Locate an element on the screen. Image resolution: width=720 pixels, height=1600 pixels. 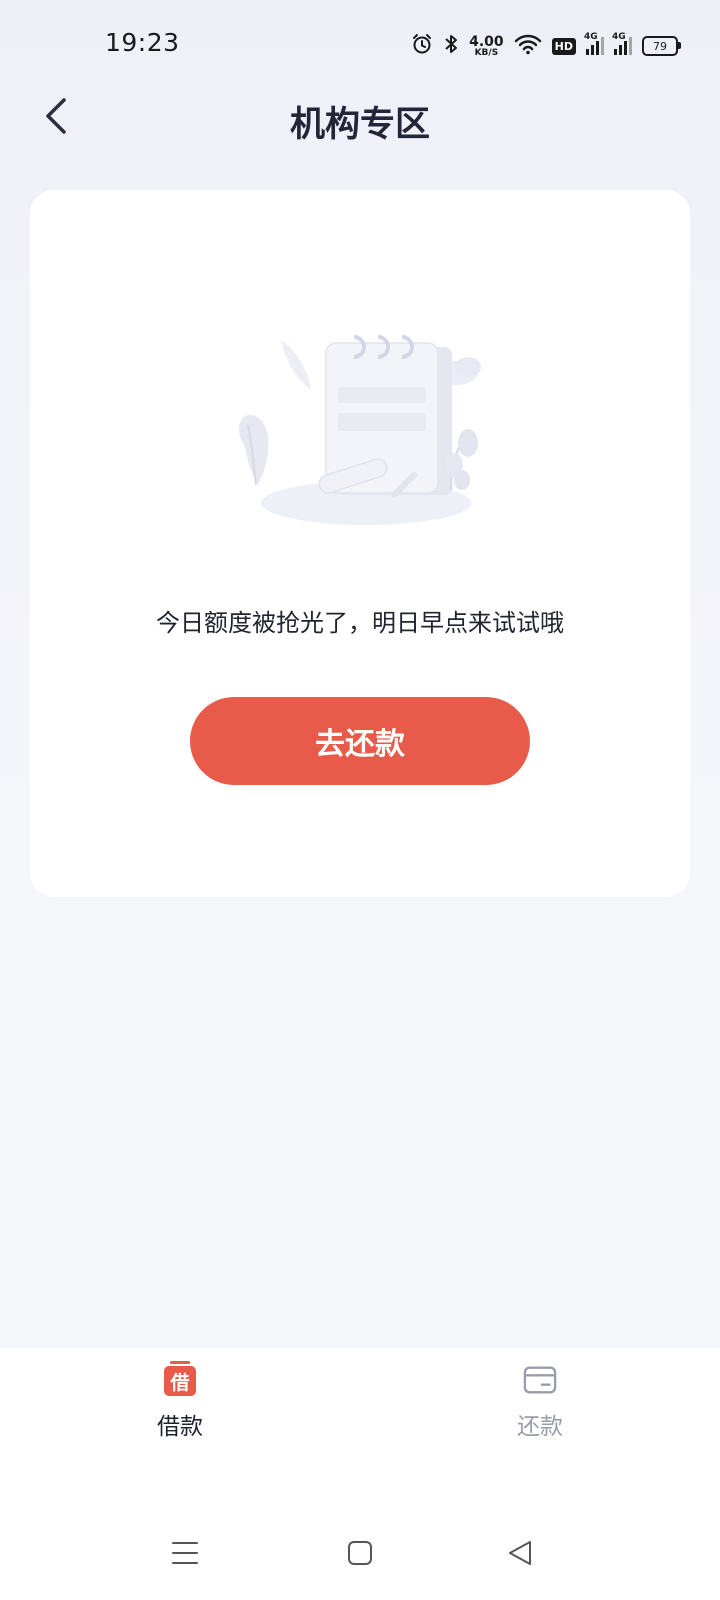
tab-repay: 还款 is located at coordinates (540, 1408).